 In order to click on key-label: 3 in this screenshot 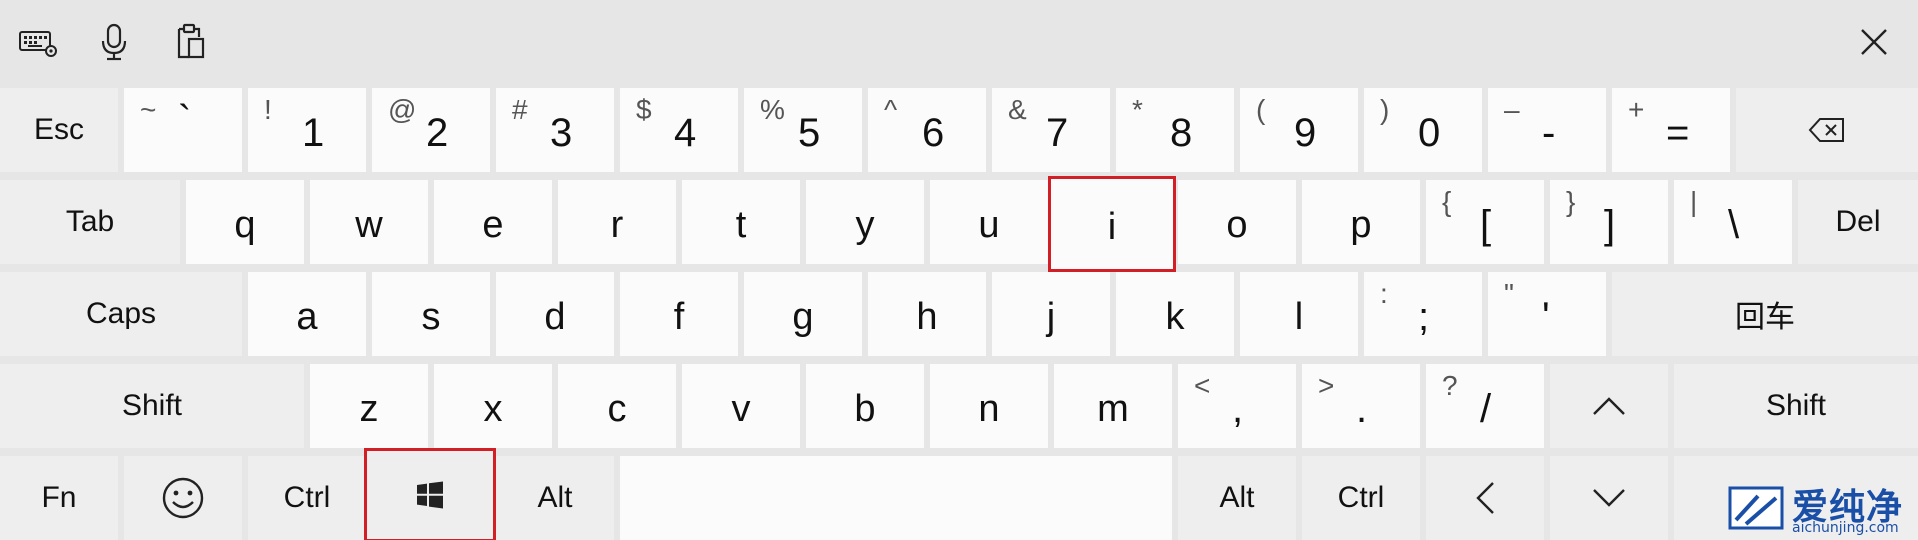, I will do `click(561, 132)`.